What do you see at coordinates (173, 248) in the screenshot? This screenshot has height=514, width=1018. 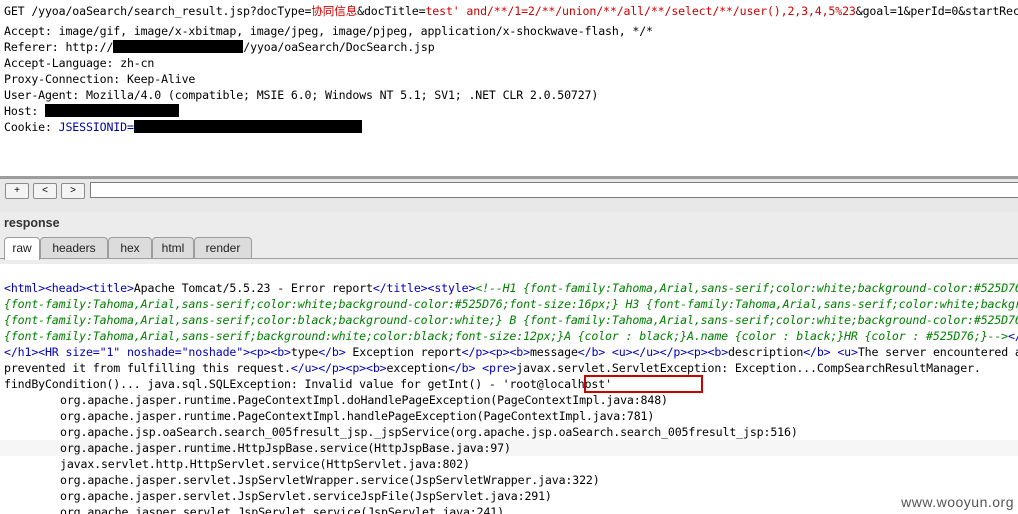 I see `tab-html: html` at bounding box center [173, 248].